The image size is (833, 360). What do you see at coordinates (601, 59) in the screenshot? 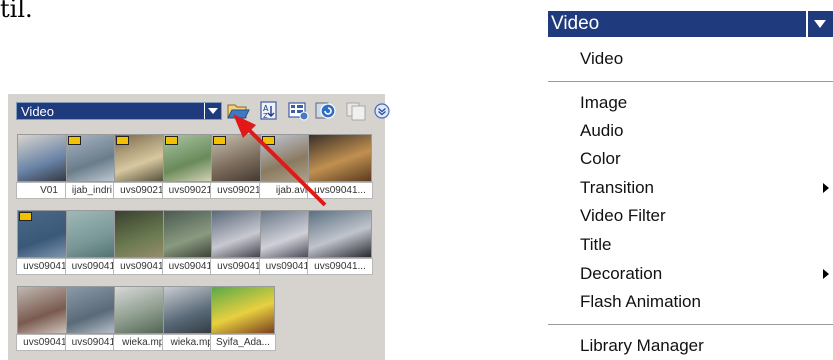
I see `menu-item-video: Video` at bounding box center [601, 59].